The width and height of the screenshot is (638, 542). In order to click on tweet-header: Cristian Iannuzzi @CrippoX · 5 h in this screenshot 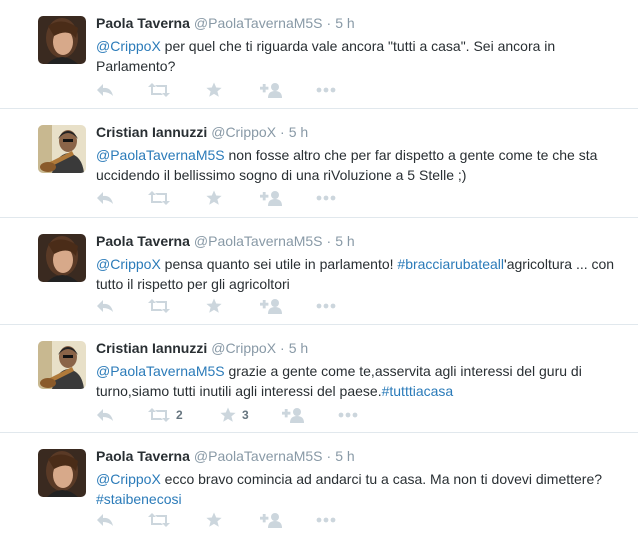, I will do `click(357, 132)`.